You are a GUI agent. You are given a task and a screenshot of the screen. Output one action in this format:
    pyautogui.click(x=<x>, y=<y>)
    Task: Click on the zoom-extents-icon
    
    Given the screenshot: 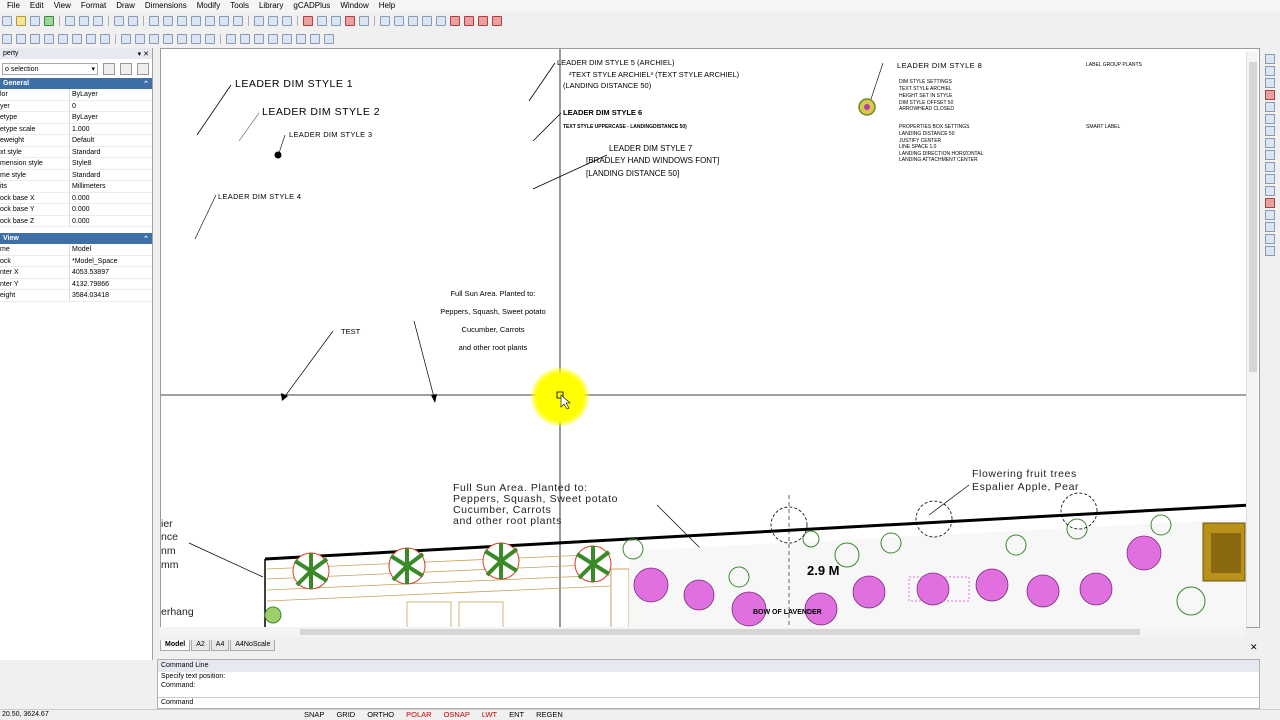 What is the action you would take?
    pyautogui.click(x=210, y=21)
    